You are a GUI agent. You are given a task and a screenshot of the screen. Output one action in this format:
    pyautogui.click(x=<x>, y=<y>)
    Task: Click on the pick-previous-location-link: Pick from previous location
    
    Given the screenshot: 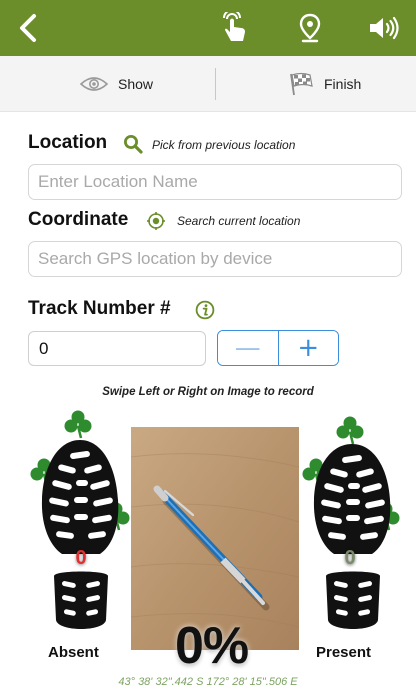 What is the action you would take?
    pyautogui.click(x=223, y=145)
    